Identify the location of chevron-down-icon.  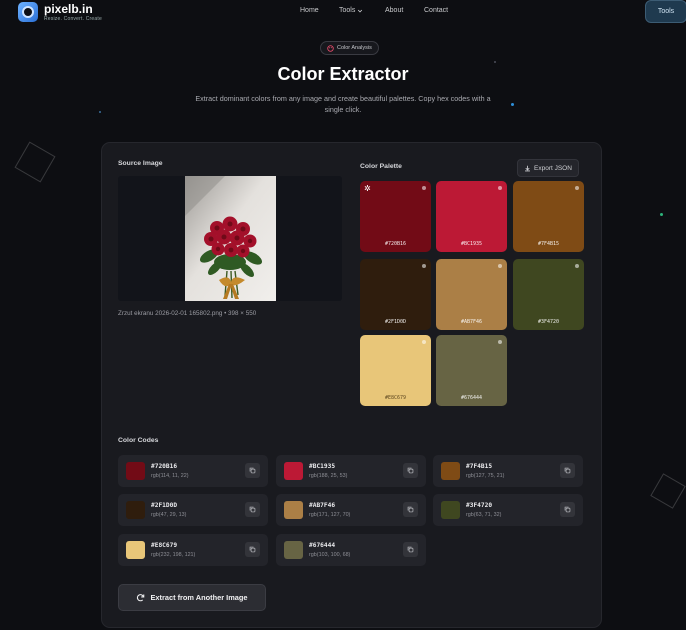
(360, 10).